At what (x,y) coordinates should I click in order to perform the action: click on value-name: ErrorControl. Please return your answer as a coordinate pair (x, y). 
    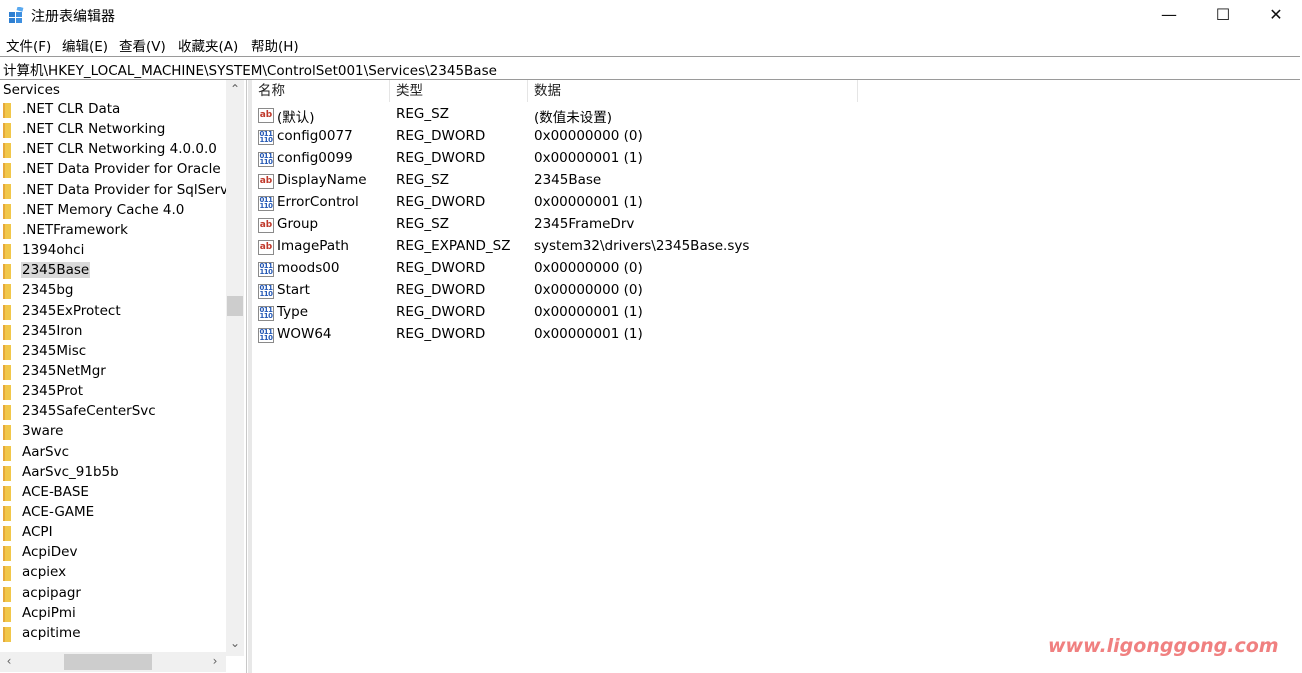
    Looking at the image, I should click on (318, 202).